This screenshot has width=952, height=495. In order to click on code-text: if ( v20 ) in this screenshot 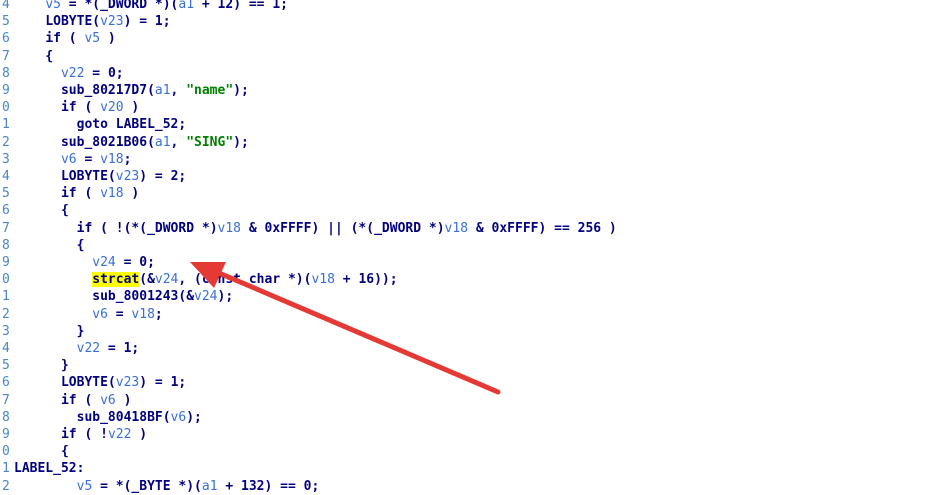, I will do `click(100, 108)`.